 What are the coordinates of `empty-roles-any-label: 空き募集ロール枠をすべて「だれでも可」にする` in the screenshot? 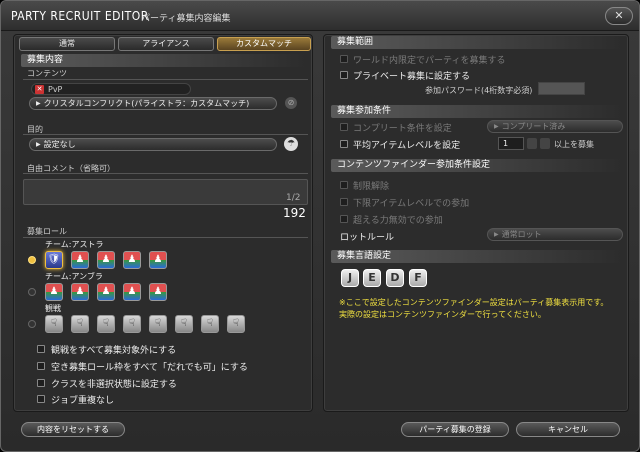 It's located at (149, 368).